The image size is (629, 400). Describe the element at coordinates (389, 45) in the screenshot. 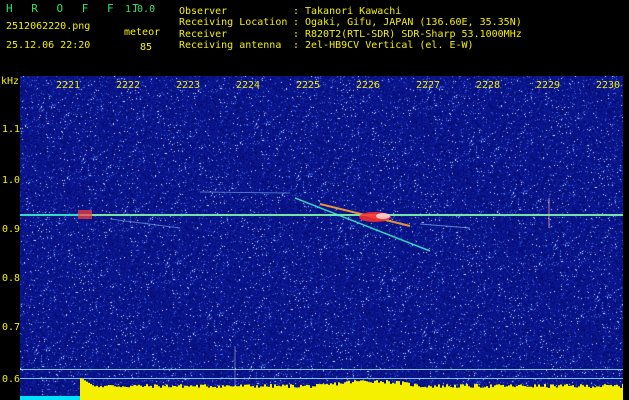

I see `info-value-antenna: 2el-HB9CV Vertical (el. E-W)` at that location.